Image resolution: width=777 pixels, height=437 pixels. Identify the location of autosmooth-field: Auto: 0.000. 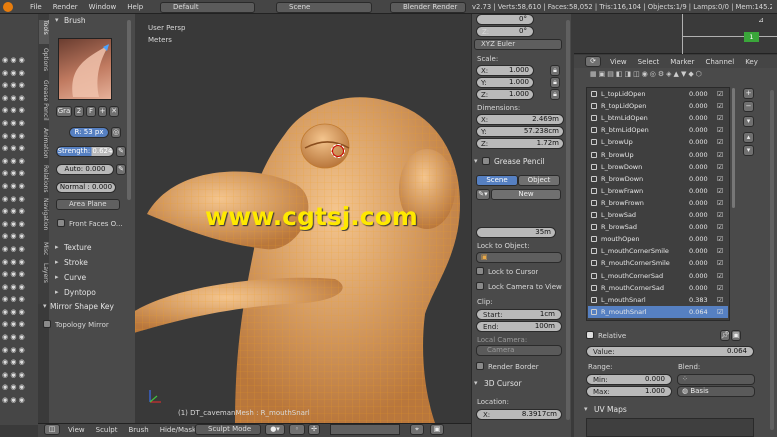
(85, 169).